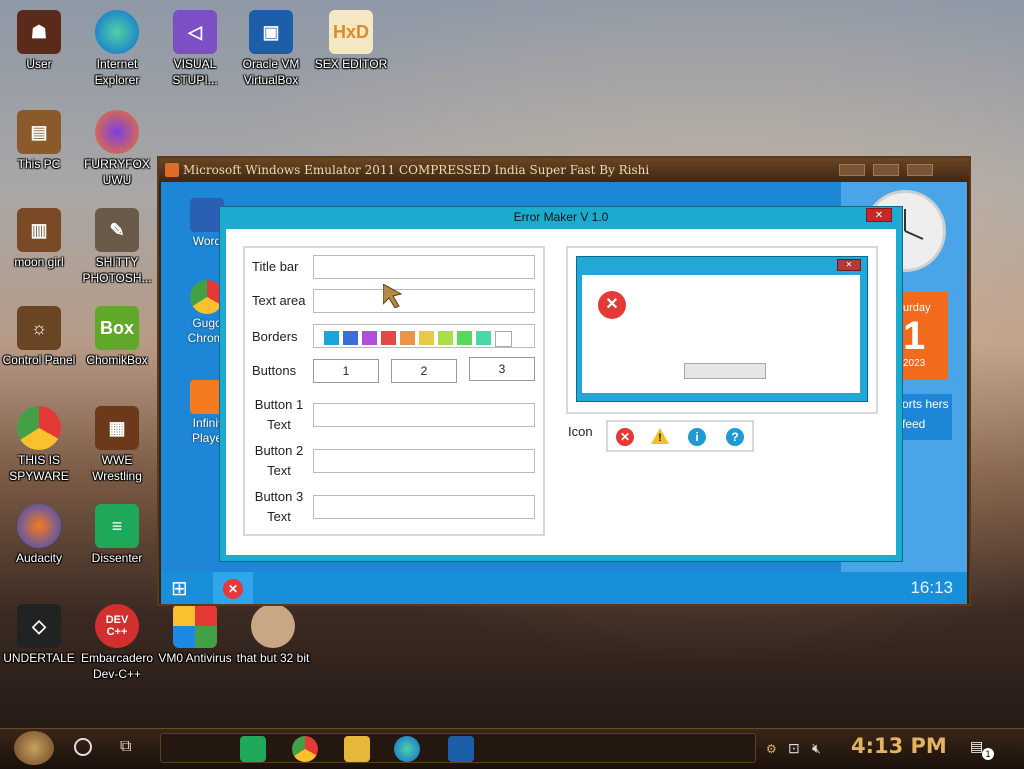 This screenshot has width=1024, height=769. What do you see at coordinates (271, 49) in the screenshot?
I see `desktop-icon-virtualbox: ▣ Oracle VM VirtualBox` at bounding box center [271, 49].